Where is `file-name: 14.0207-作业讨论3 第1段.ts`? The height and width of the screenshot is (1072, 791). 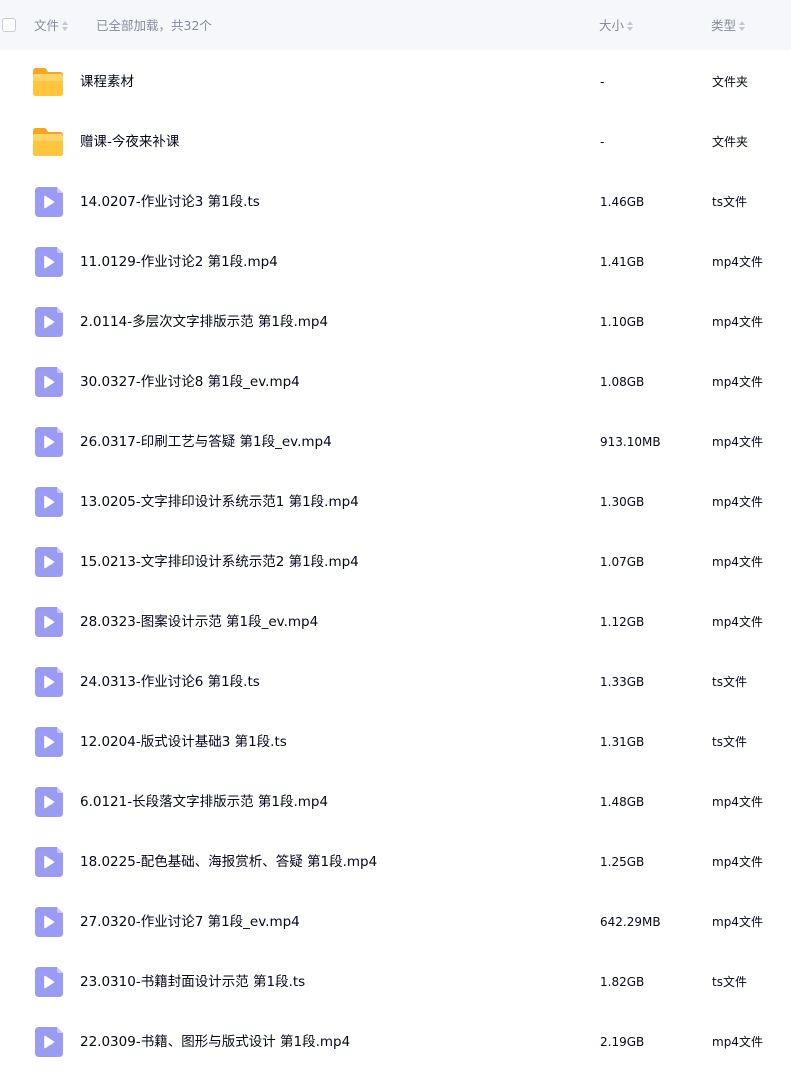 file-name: 14.0207-作业讨论3 第1段.ts is located at coordinates (170, 202).